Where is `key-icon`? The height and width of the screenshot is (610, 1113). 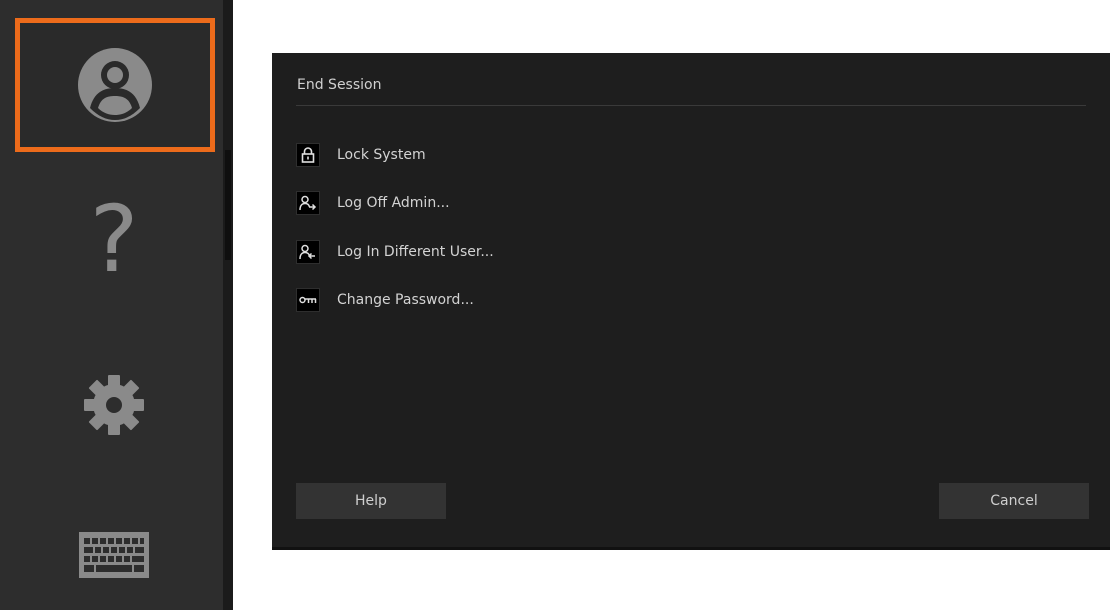
key-icon is located at coordinates (308, 300).